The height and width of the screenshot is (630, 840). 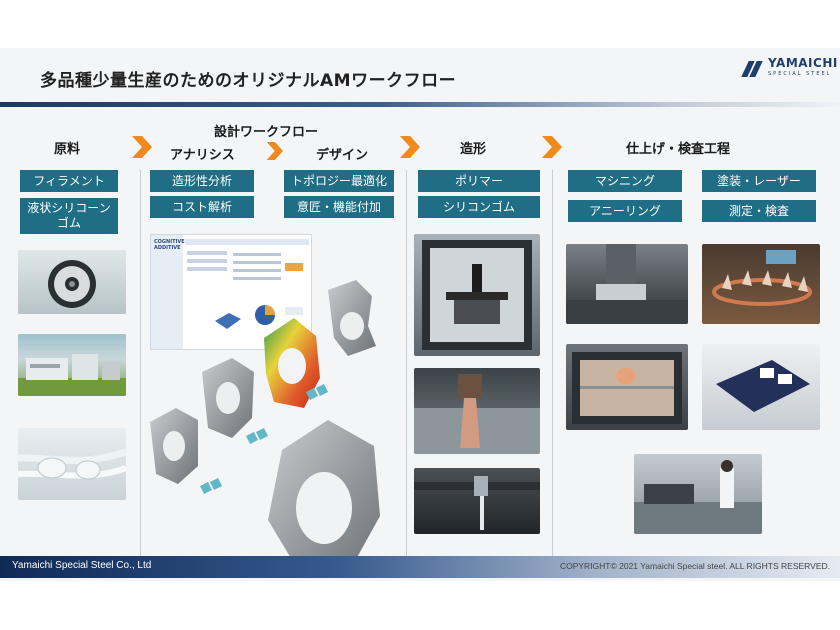 I want to click on annealing-oven-photo, so click(x=627, y=387).